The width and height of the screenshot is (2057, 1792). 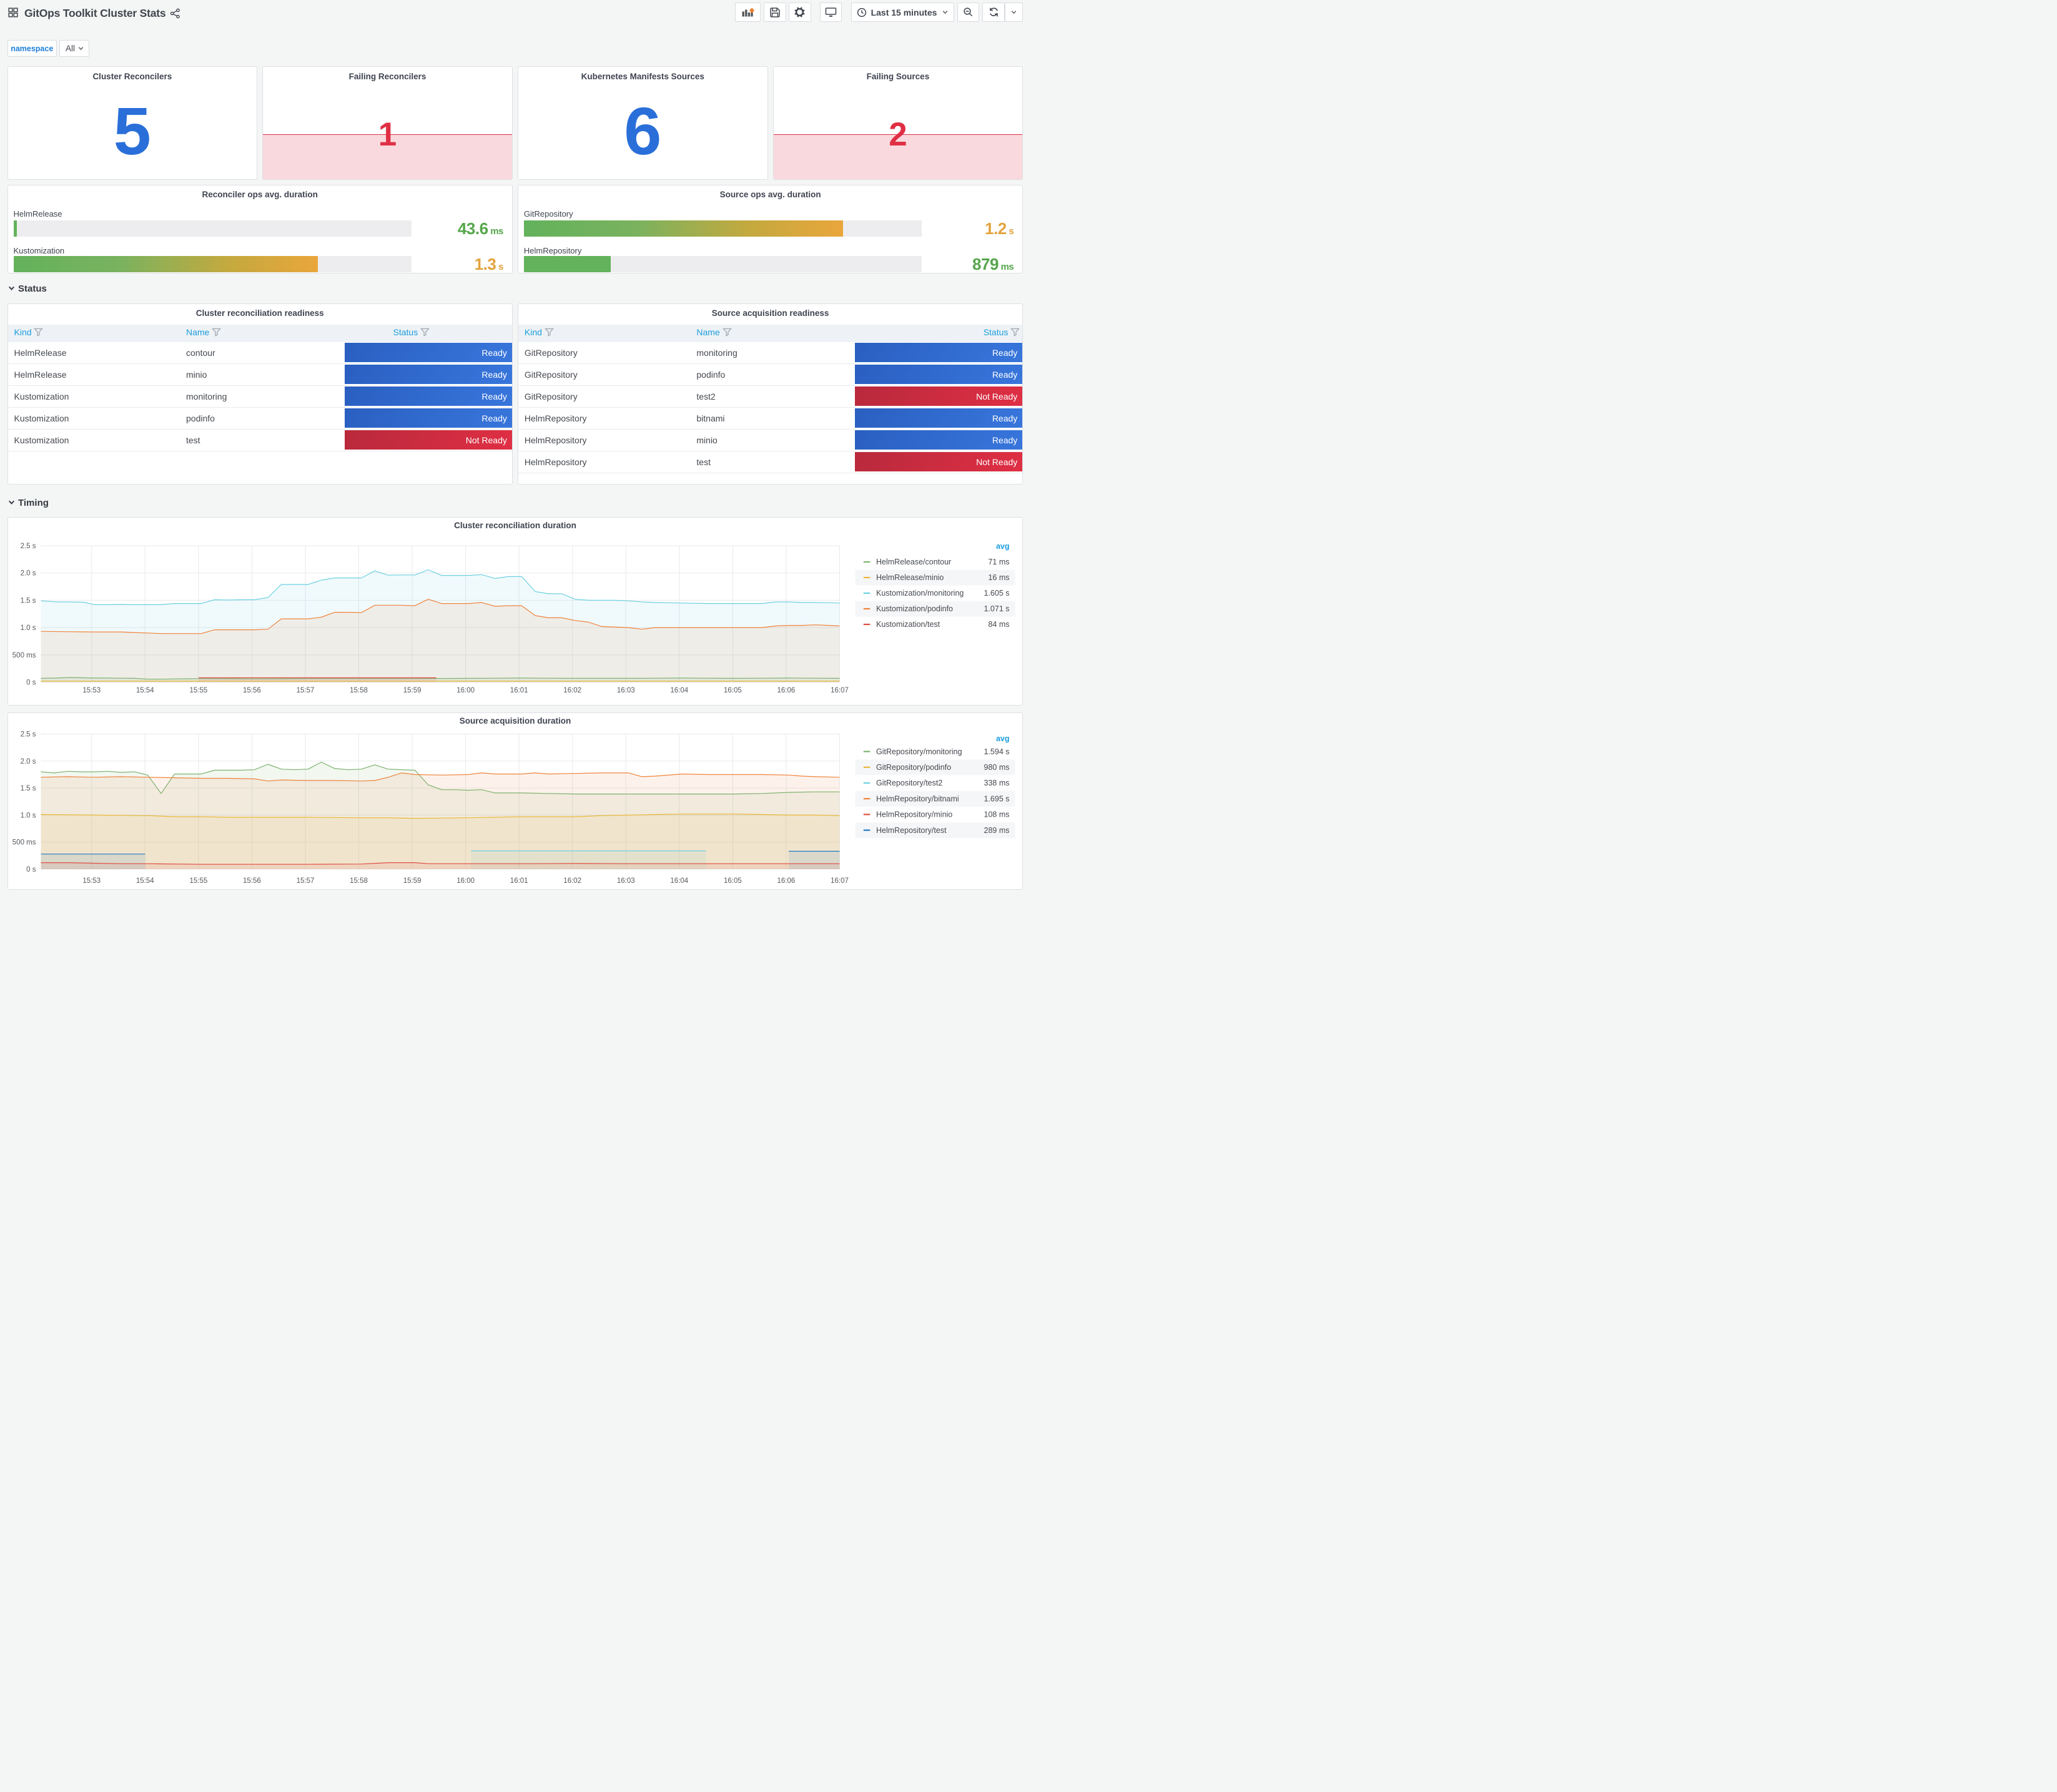 I want to click on svg-text: 1.605 s, so click(x=997, y=593).